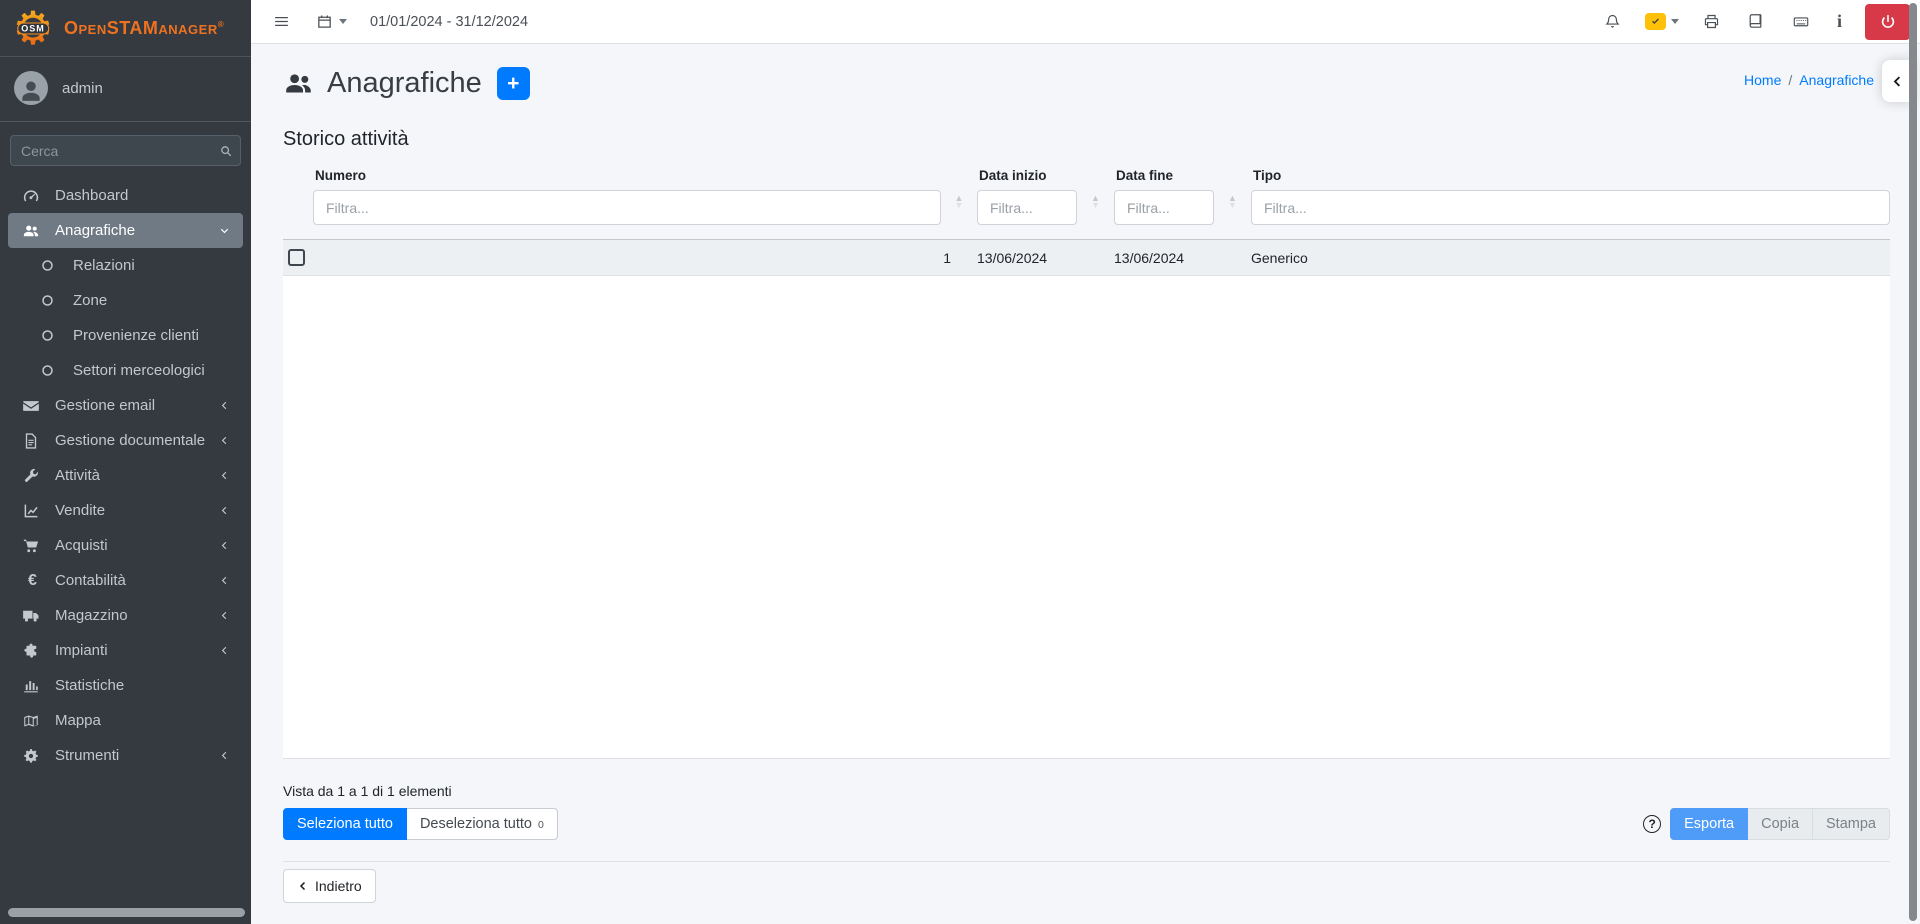  I want to click on sidebar-horizontal-scrollbar, so click(126, 912).